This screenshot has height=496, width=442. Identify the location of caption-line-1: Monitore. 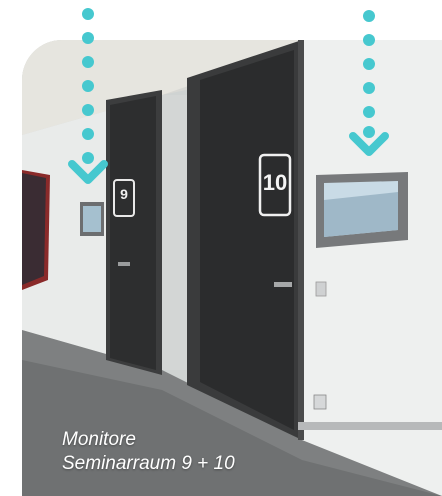
(99, 439).